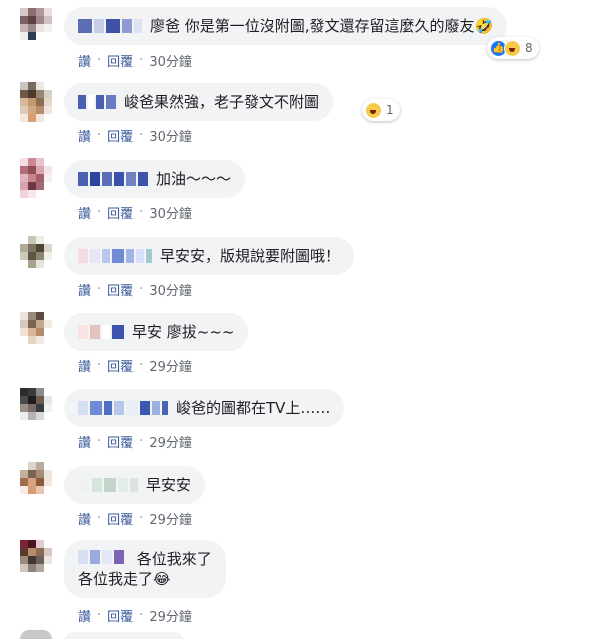  What do you see at coordinates (529, 48) in the screenshot?
I see `reaction-count: 8` at bounding box center [529, 48].